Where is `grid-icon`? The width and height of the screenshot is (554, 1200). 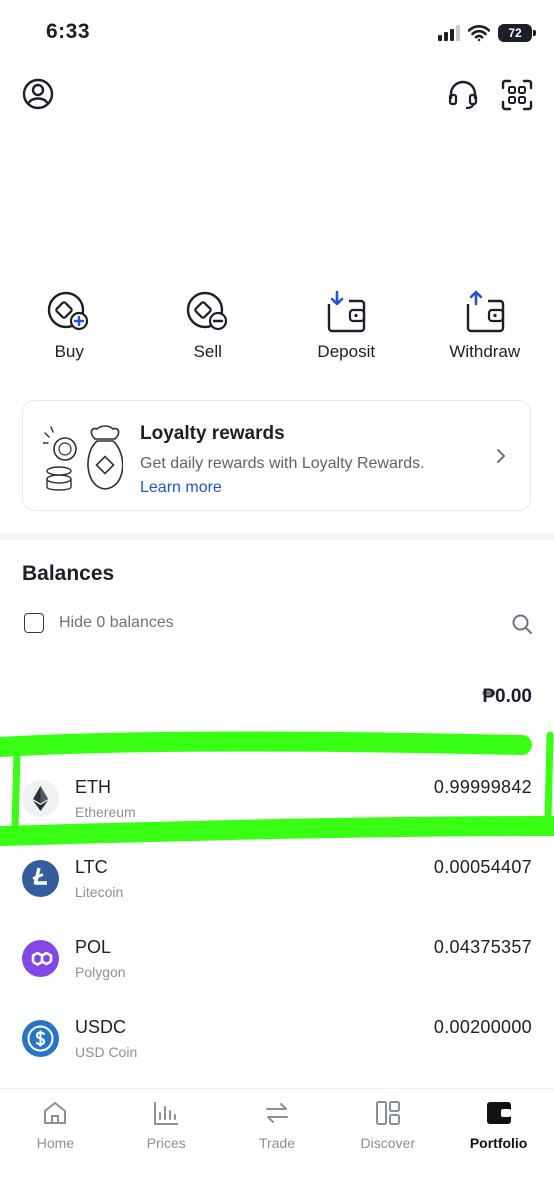
grid-icon is located at coordinates (388, 1113).